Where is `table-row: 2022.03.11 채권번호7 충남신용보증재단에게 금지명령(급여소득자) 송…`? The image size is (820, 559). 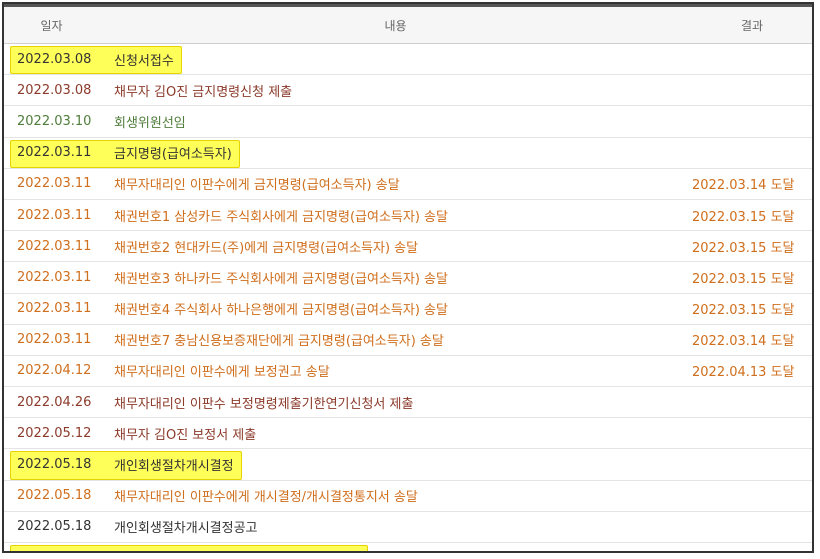 table-row: 2022.03.11 채권번호7 충남신용보증재단에게 금지명령(급여소득자) 송… is located at coordinates (408, 340).